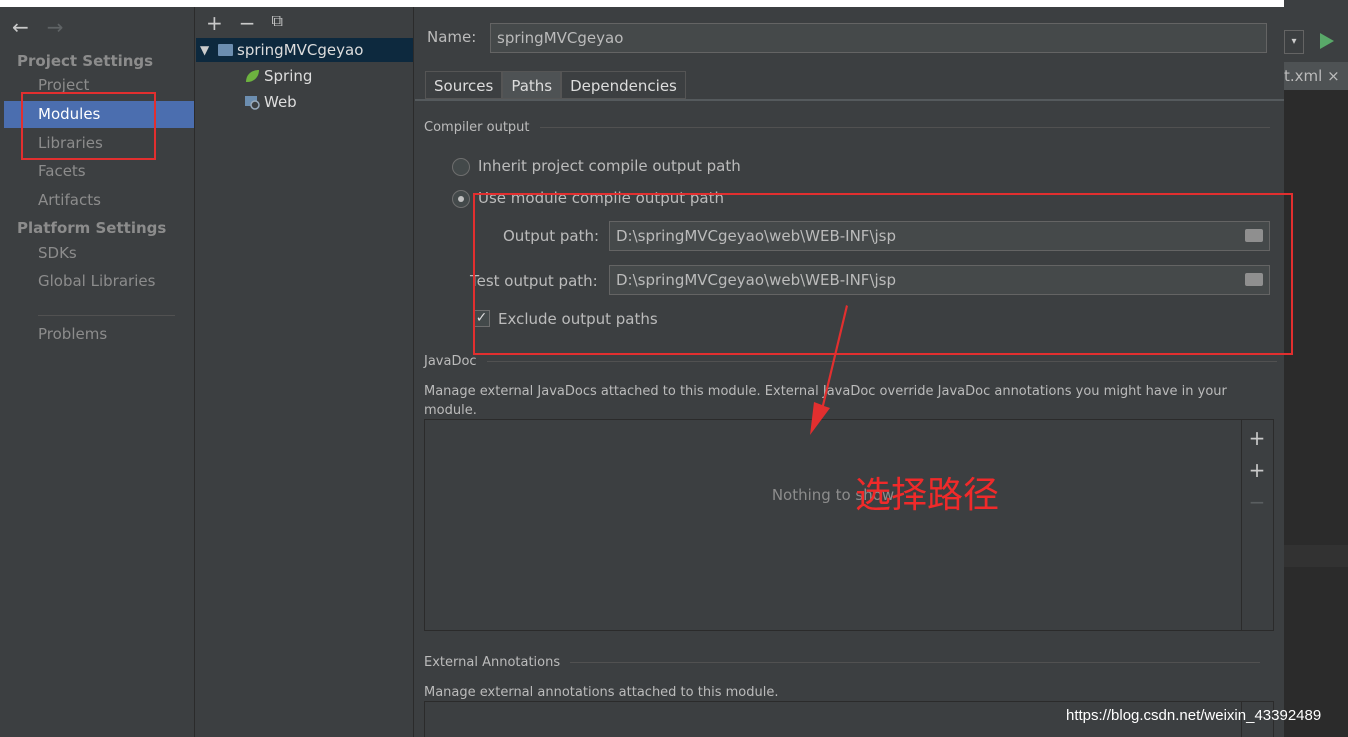  I want to click on annotation-box-paths, so click(883, 274).